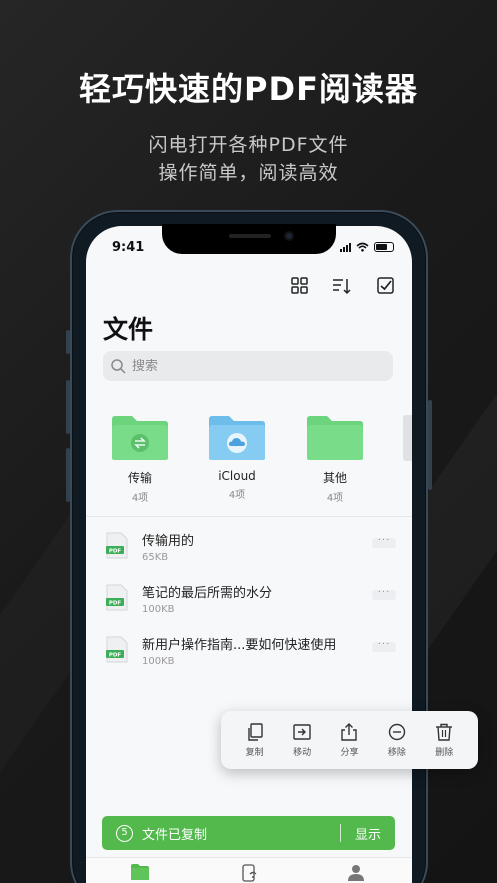  Describe the element at coordinates (302, 731) in the screenshot. I see `move-icon` at that location.